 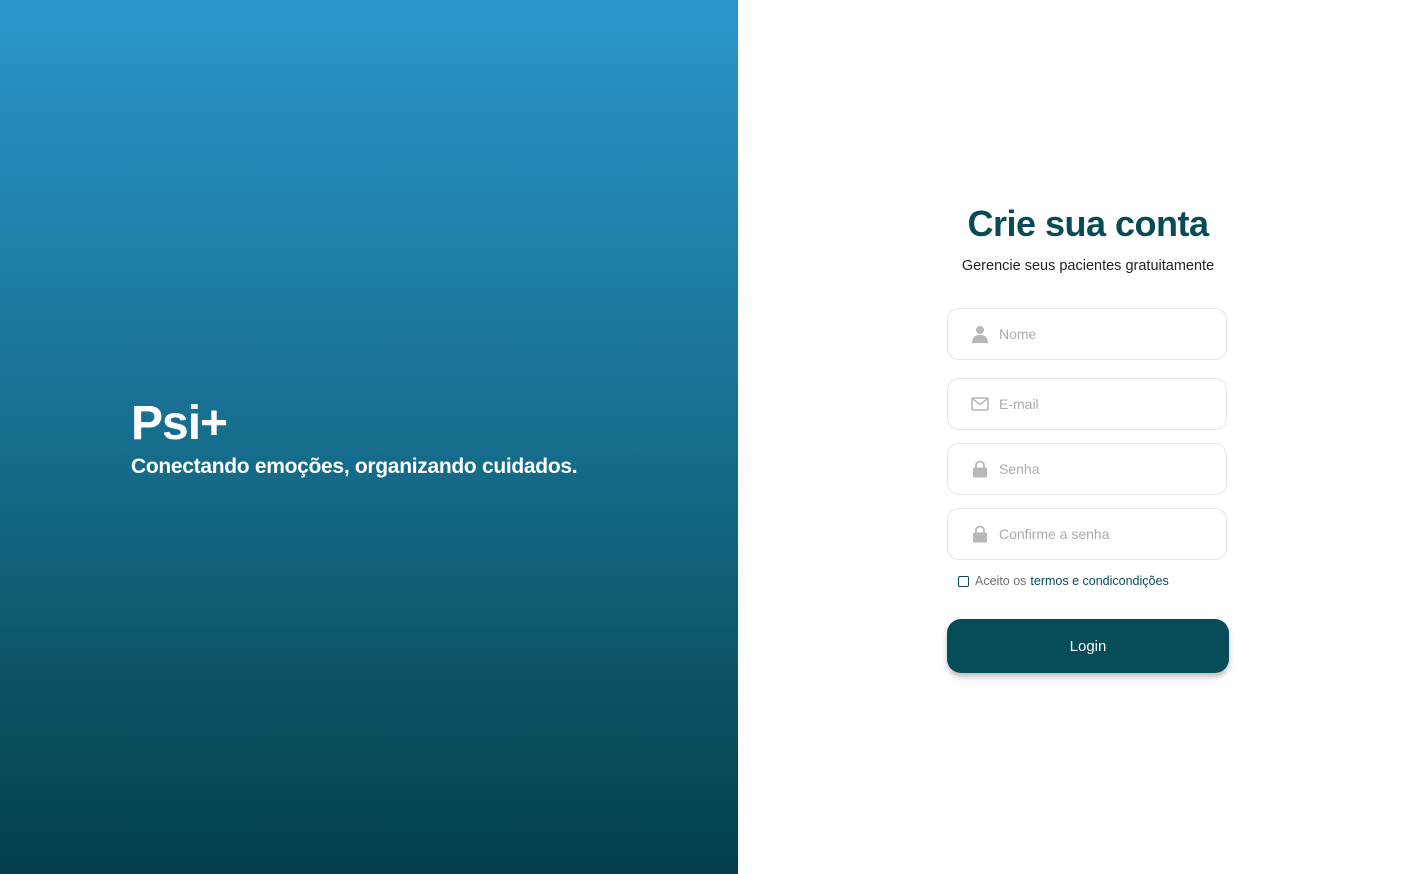 What do you see at coordinates (1099, 469) in the screenshot?
I see `password-input` at bounding box center [1099, 469].